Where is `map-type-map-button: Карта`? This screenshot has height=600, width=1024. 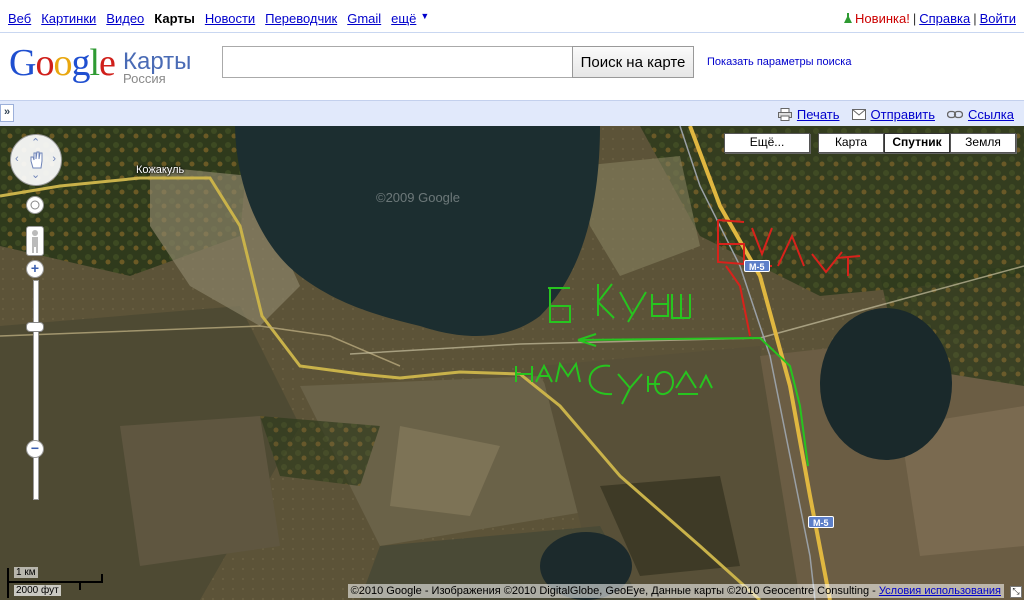 map-type-map-button: Карта is located at coordinates (851, 143).